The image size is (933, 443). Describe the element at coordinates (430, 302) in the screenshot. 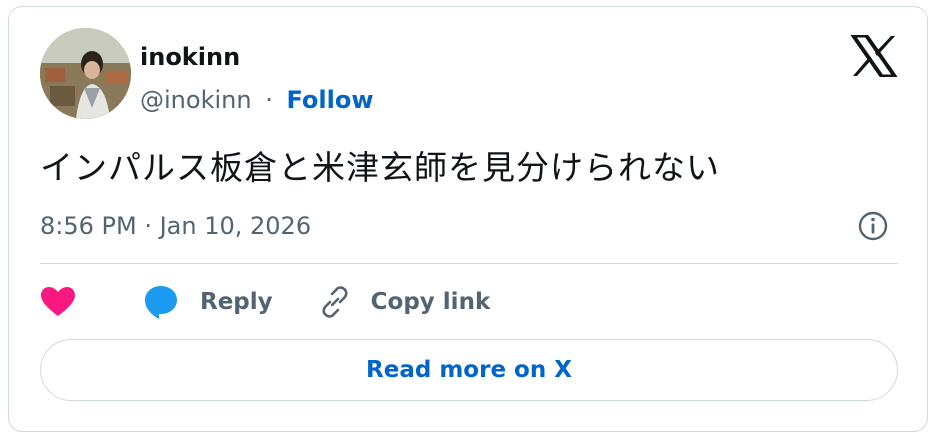

I see `copy-link-label: Copy link` at that location.